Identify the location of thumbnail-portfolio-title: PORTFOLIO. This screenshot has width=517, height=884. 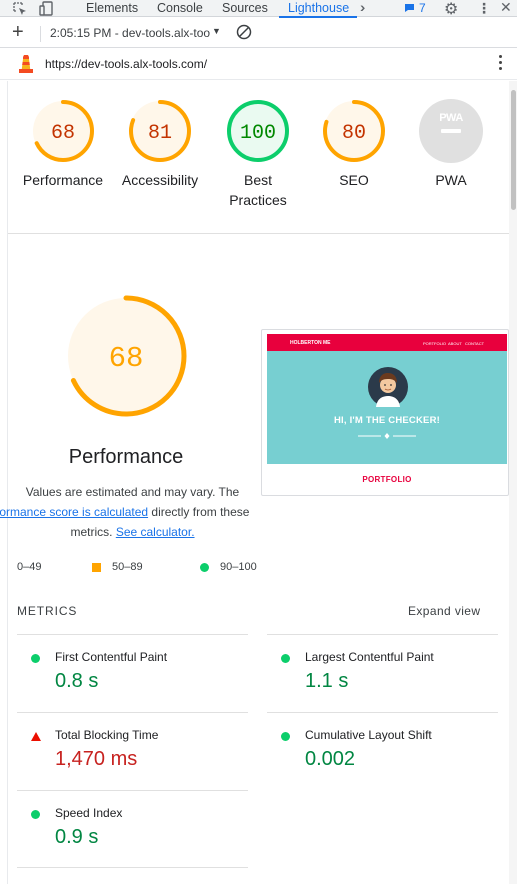
(387, 479).